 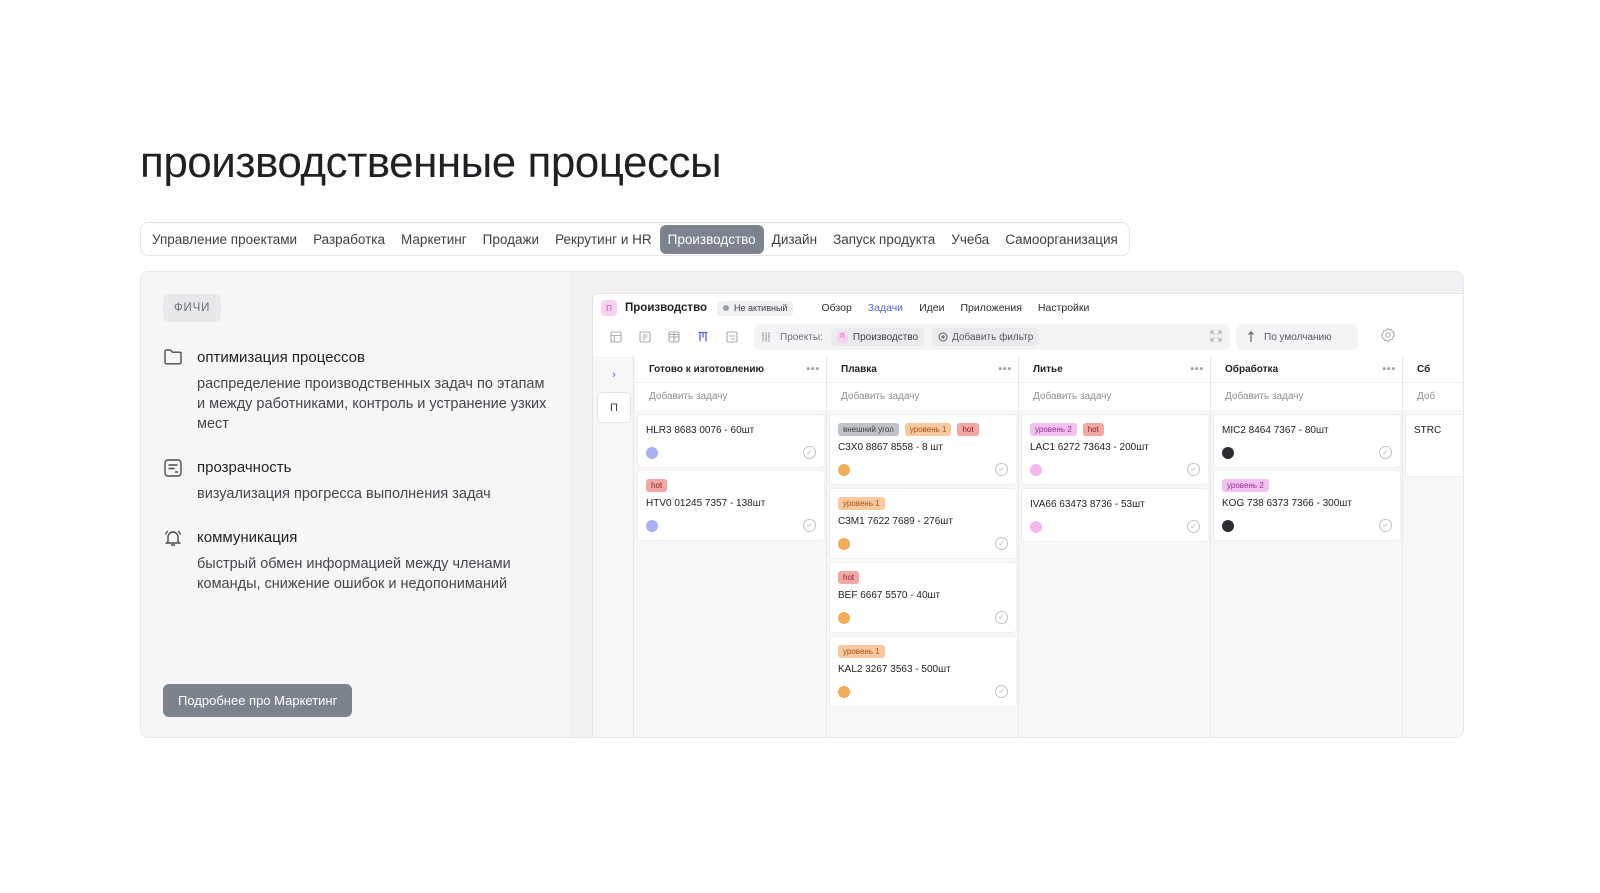 I want to click on column-title: Плавка, so click(x=859, y=369).